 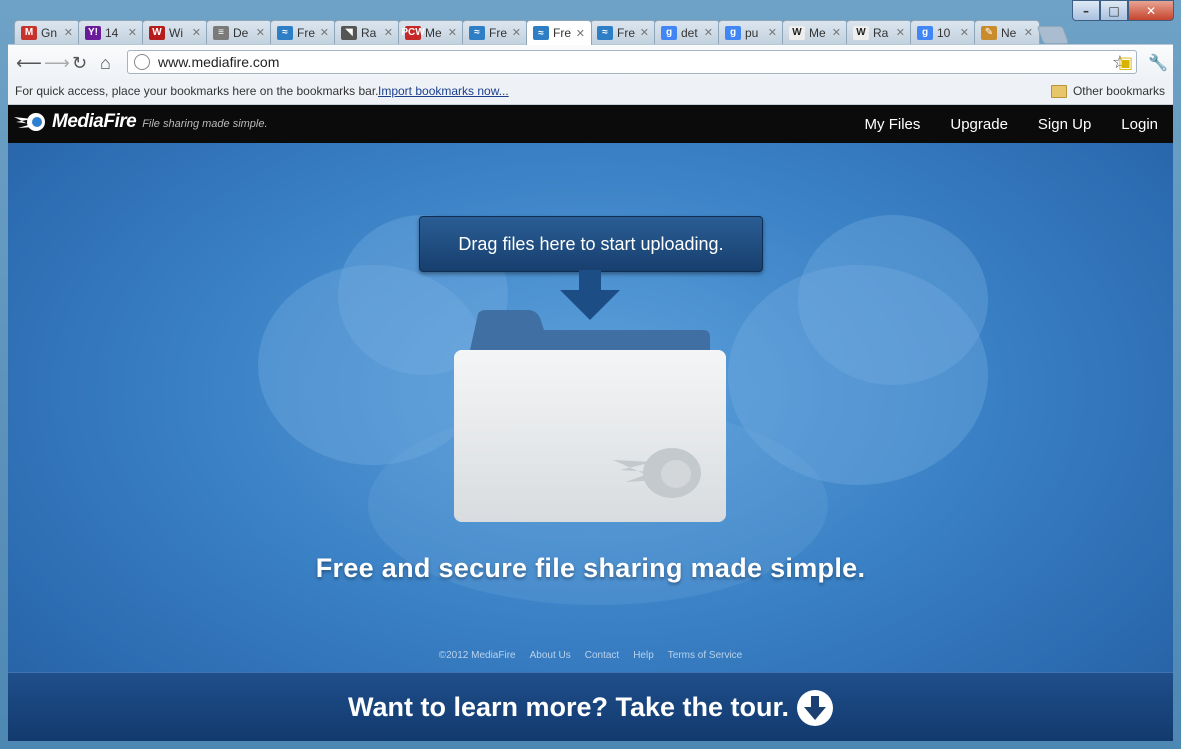 I want to click on tab-title: 14, so click(x=112, y=32).